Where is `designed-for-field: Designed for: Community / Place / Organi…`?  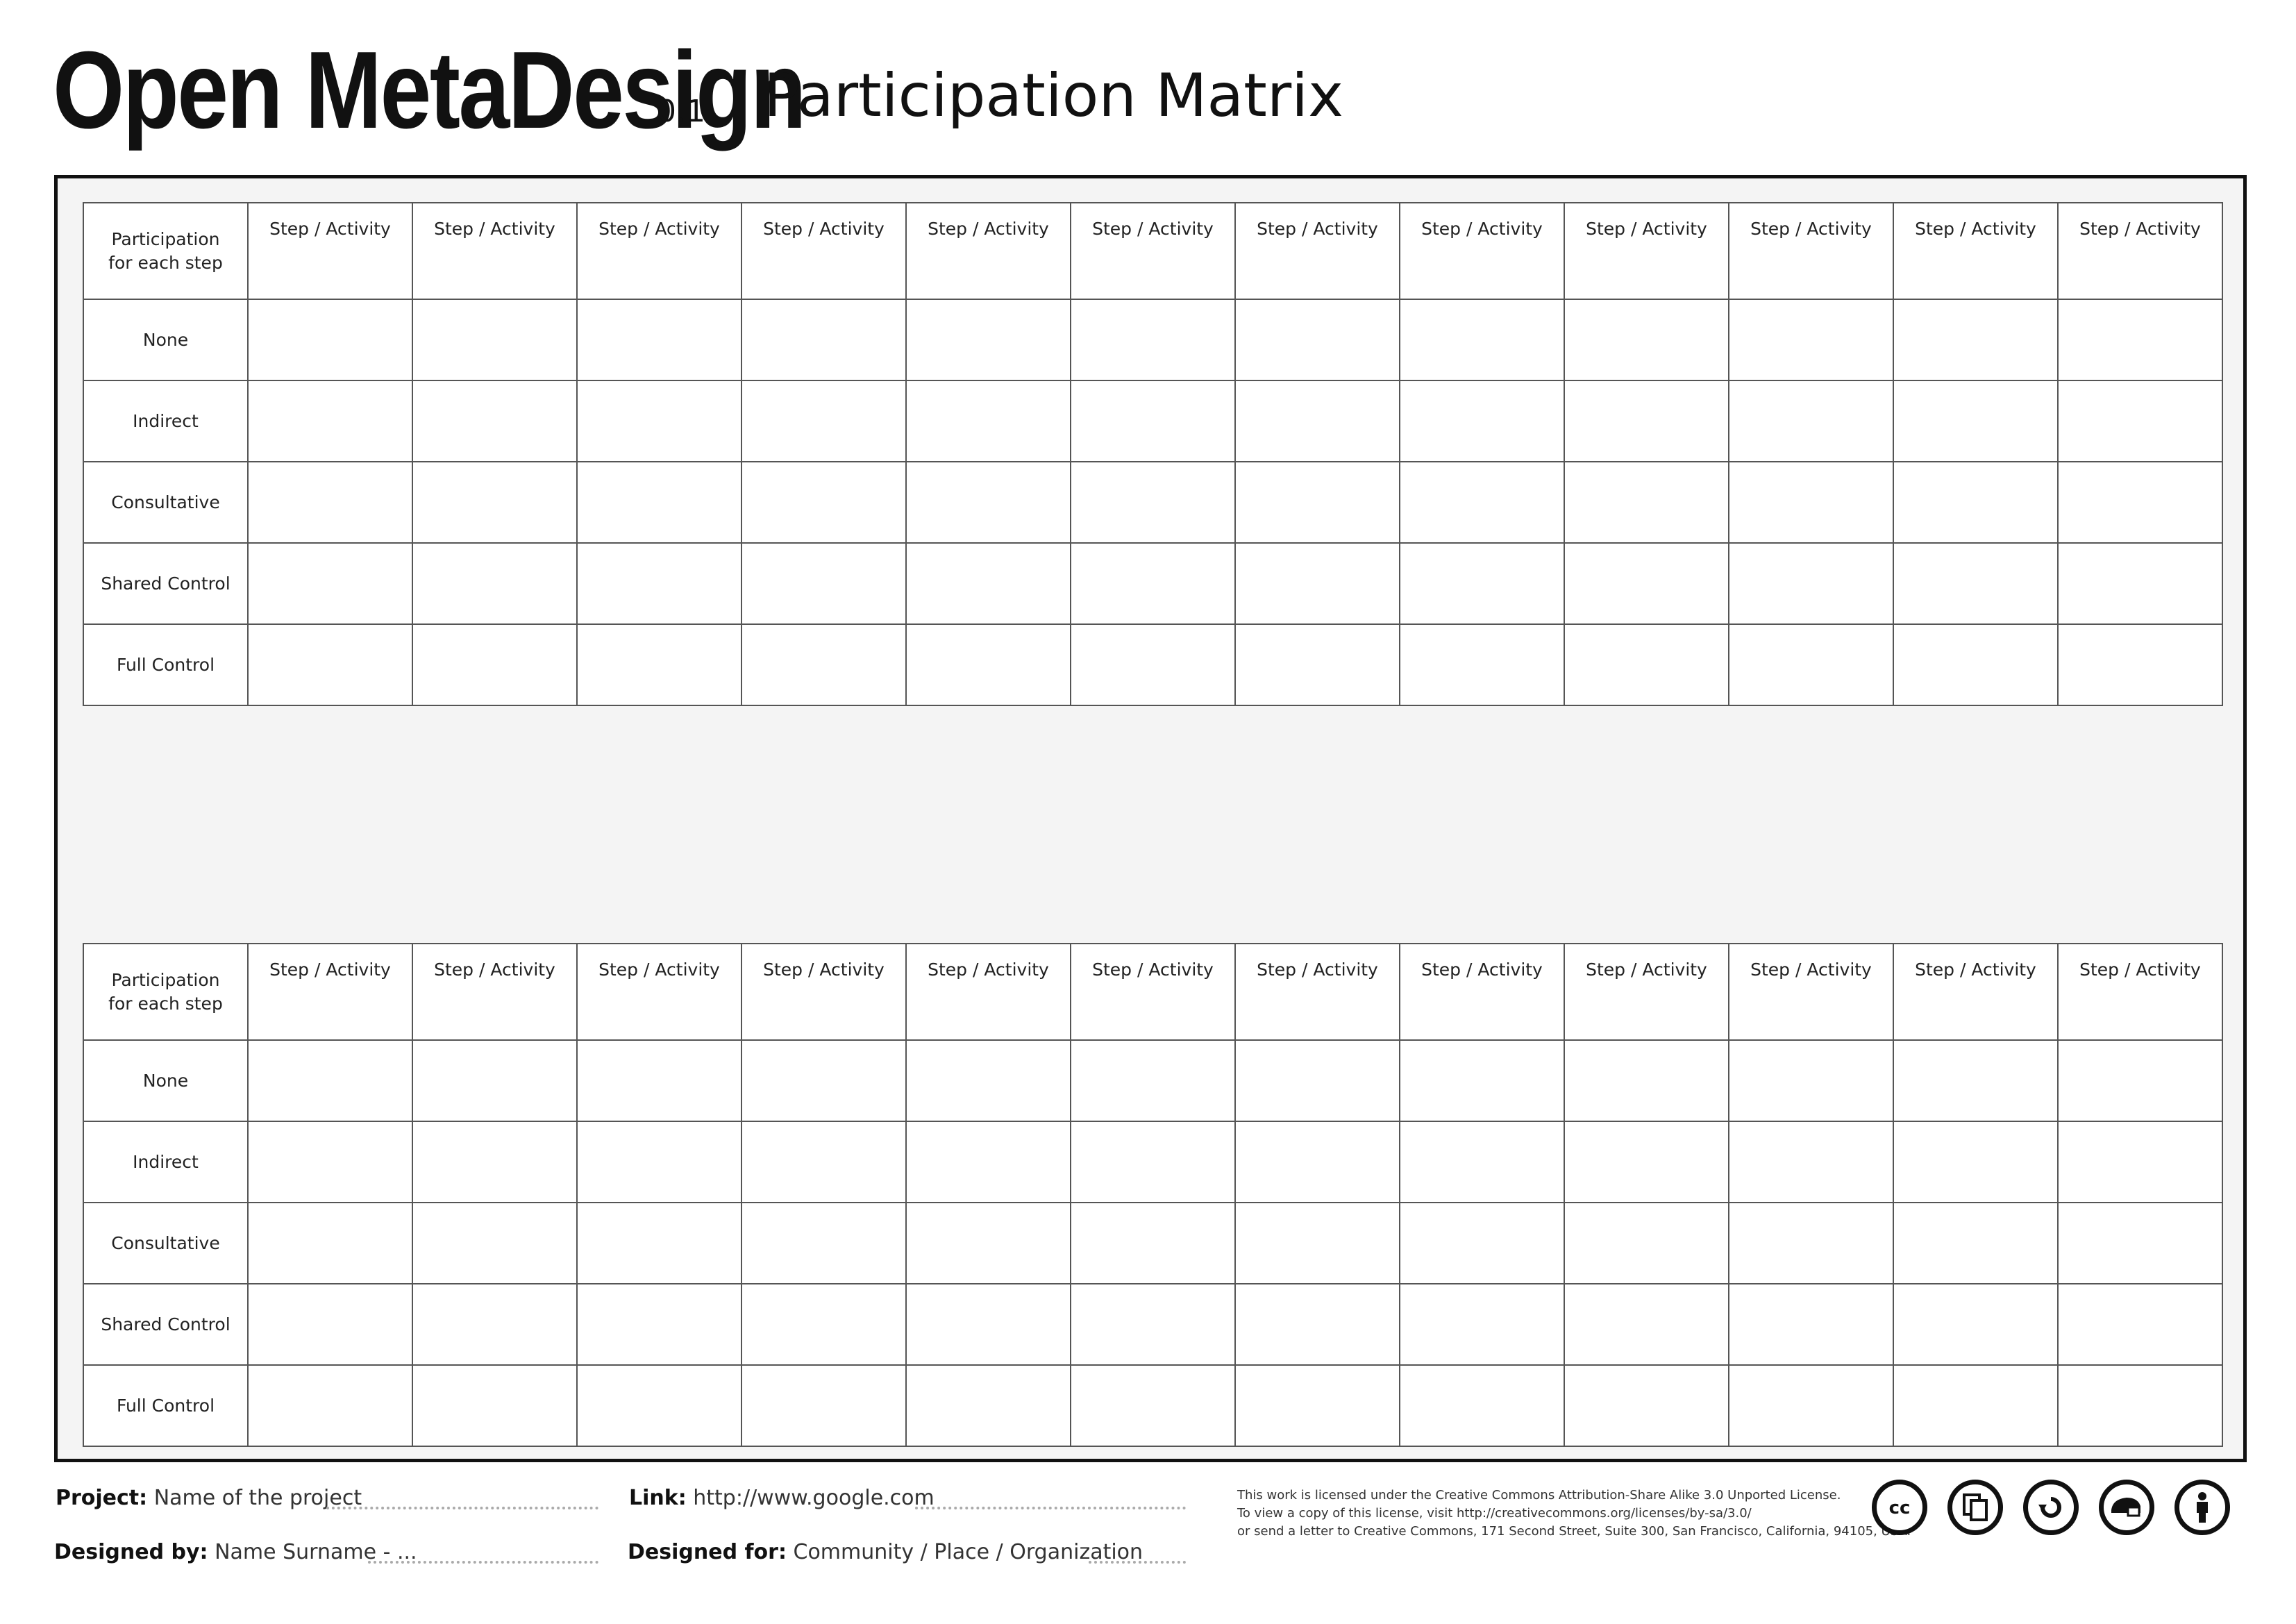
designed-for-field: Designed for: Community / Place / Organi… is located at coordinates (885, 1552).